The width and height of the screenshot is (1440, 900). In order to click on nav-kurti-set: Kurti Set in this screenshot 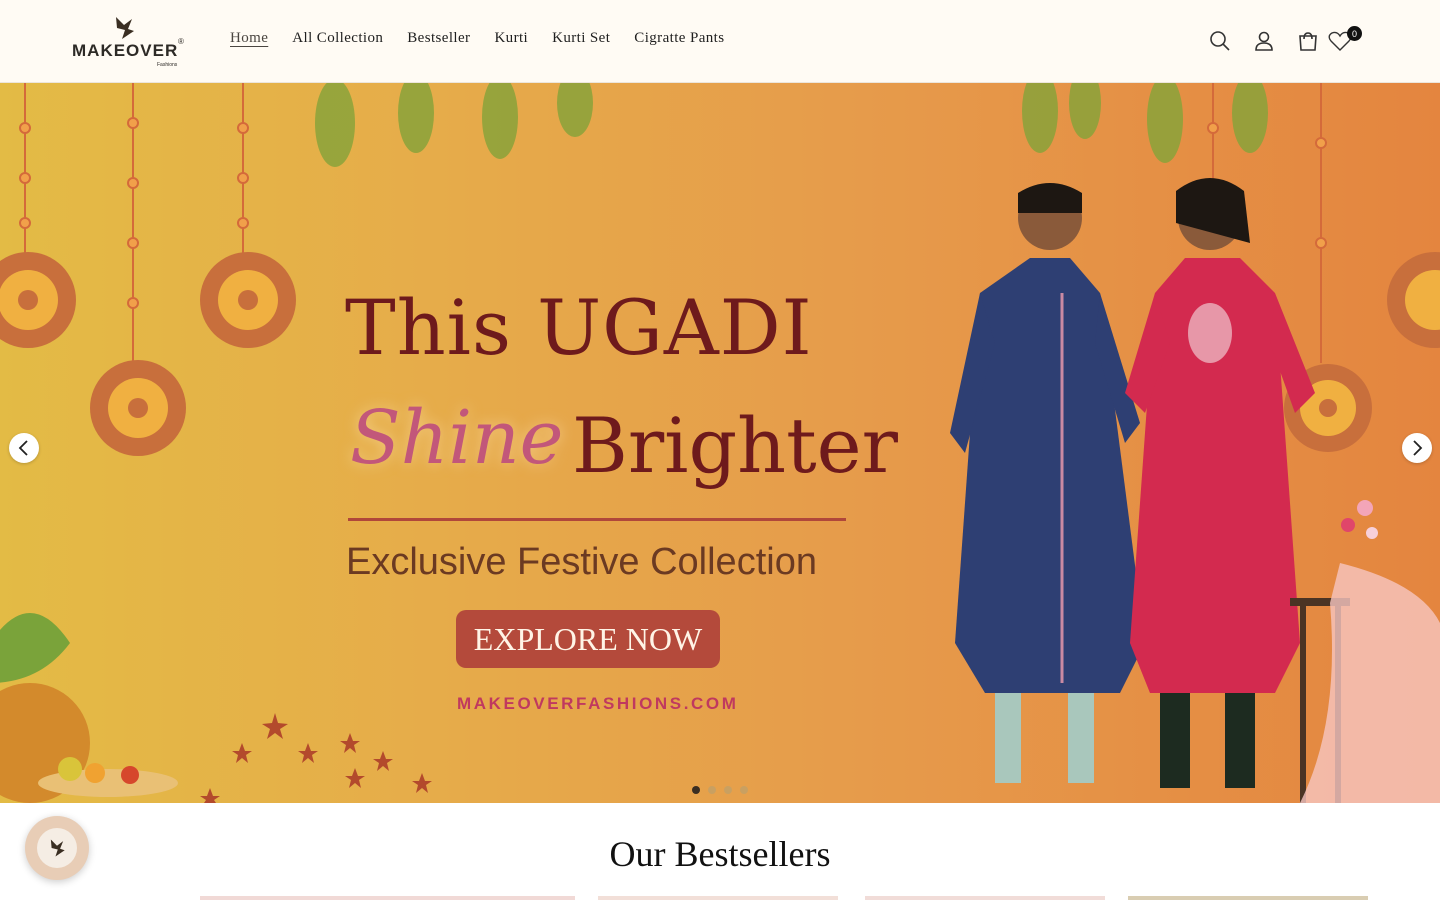, I will do `click(581, 38)`.